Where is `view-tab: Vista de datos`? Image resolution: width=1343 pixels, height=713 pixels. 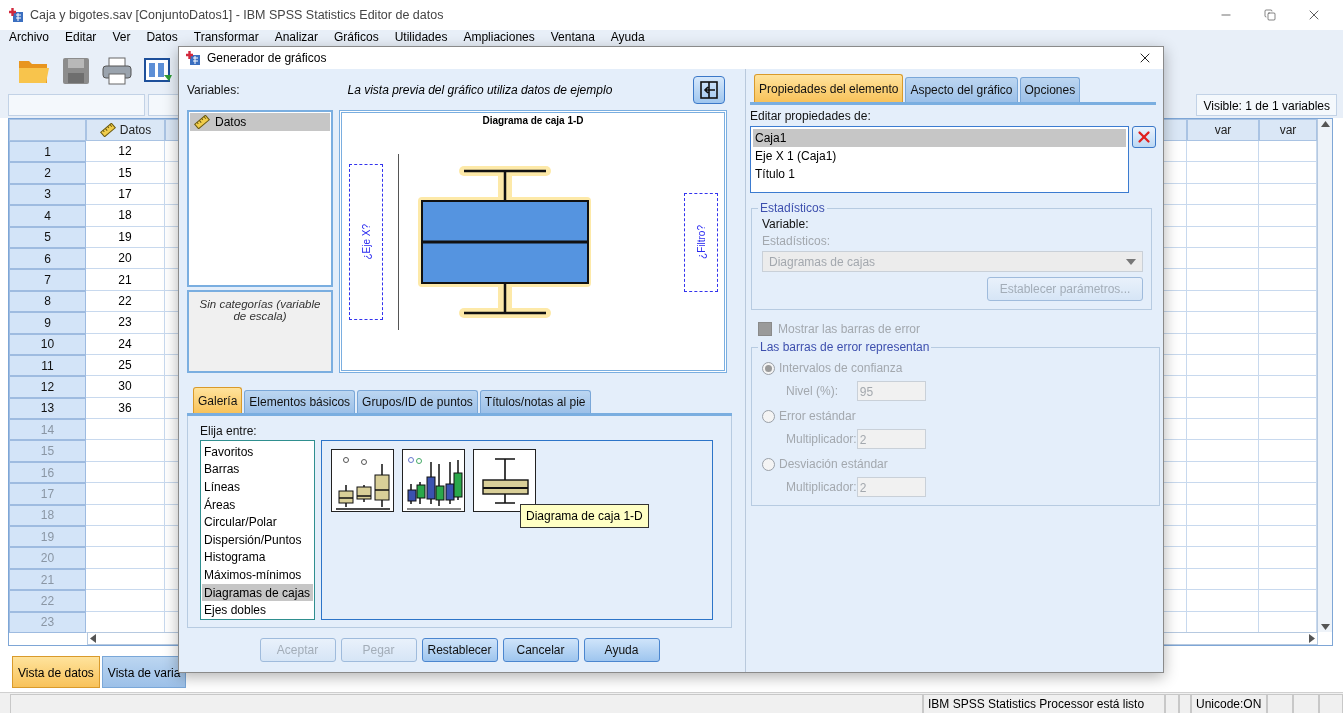 view-tab: Vista de datos is located at coordinates (56, 672).